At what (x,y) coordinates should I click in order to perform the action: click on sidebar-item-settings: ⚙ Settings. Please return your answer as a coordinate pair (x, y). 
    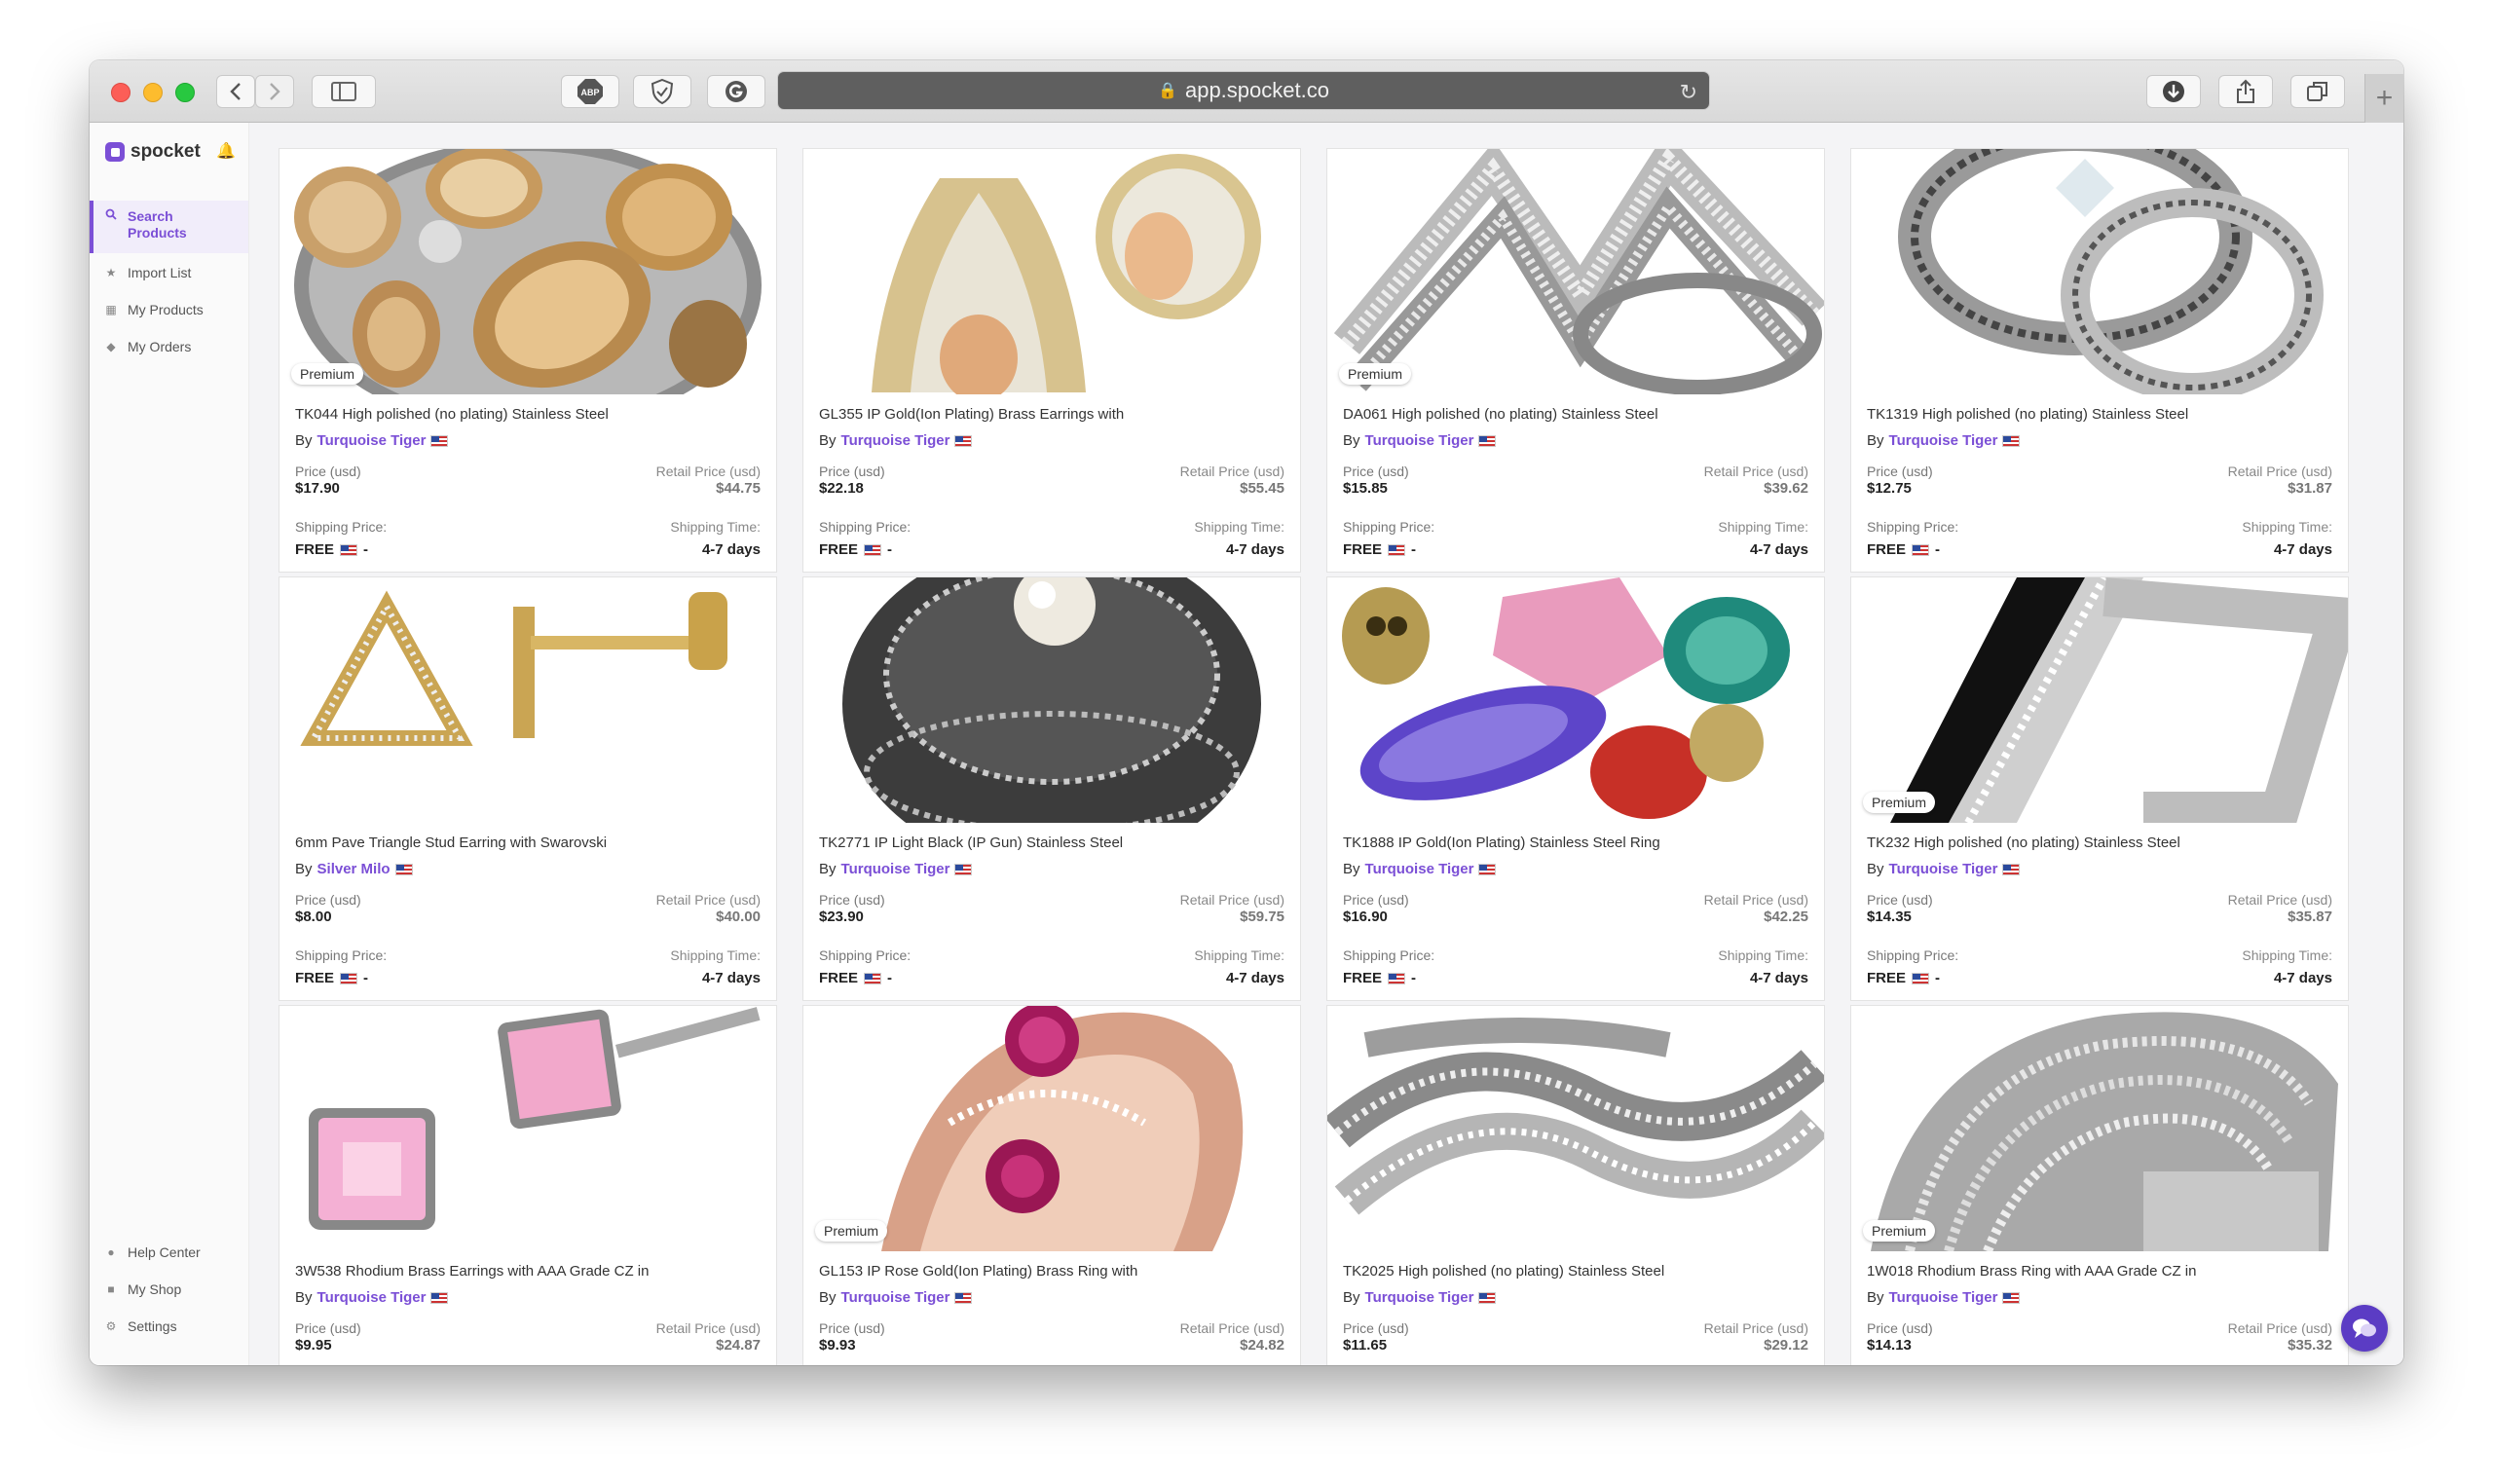
    Looking at the image, I should click on (169, 1326).